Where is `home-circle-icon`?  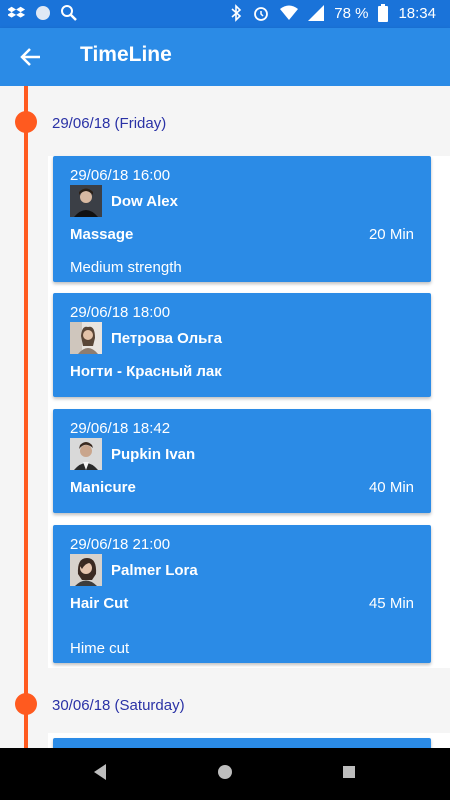 home-circle-icon is located at coordinates (225, 772).